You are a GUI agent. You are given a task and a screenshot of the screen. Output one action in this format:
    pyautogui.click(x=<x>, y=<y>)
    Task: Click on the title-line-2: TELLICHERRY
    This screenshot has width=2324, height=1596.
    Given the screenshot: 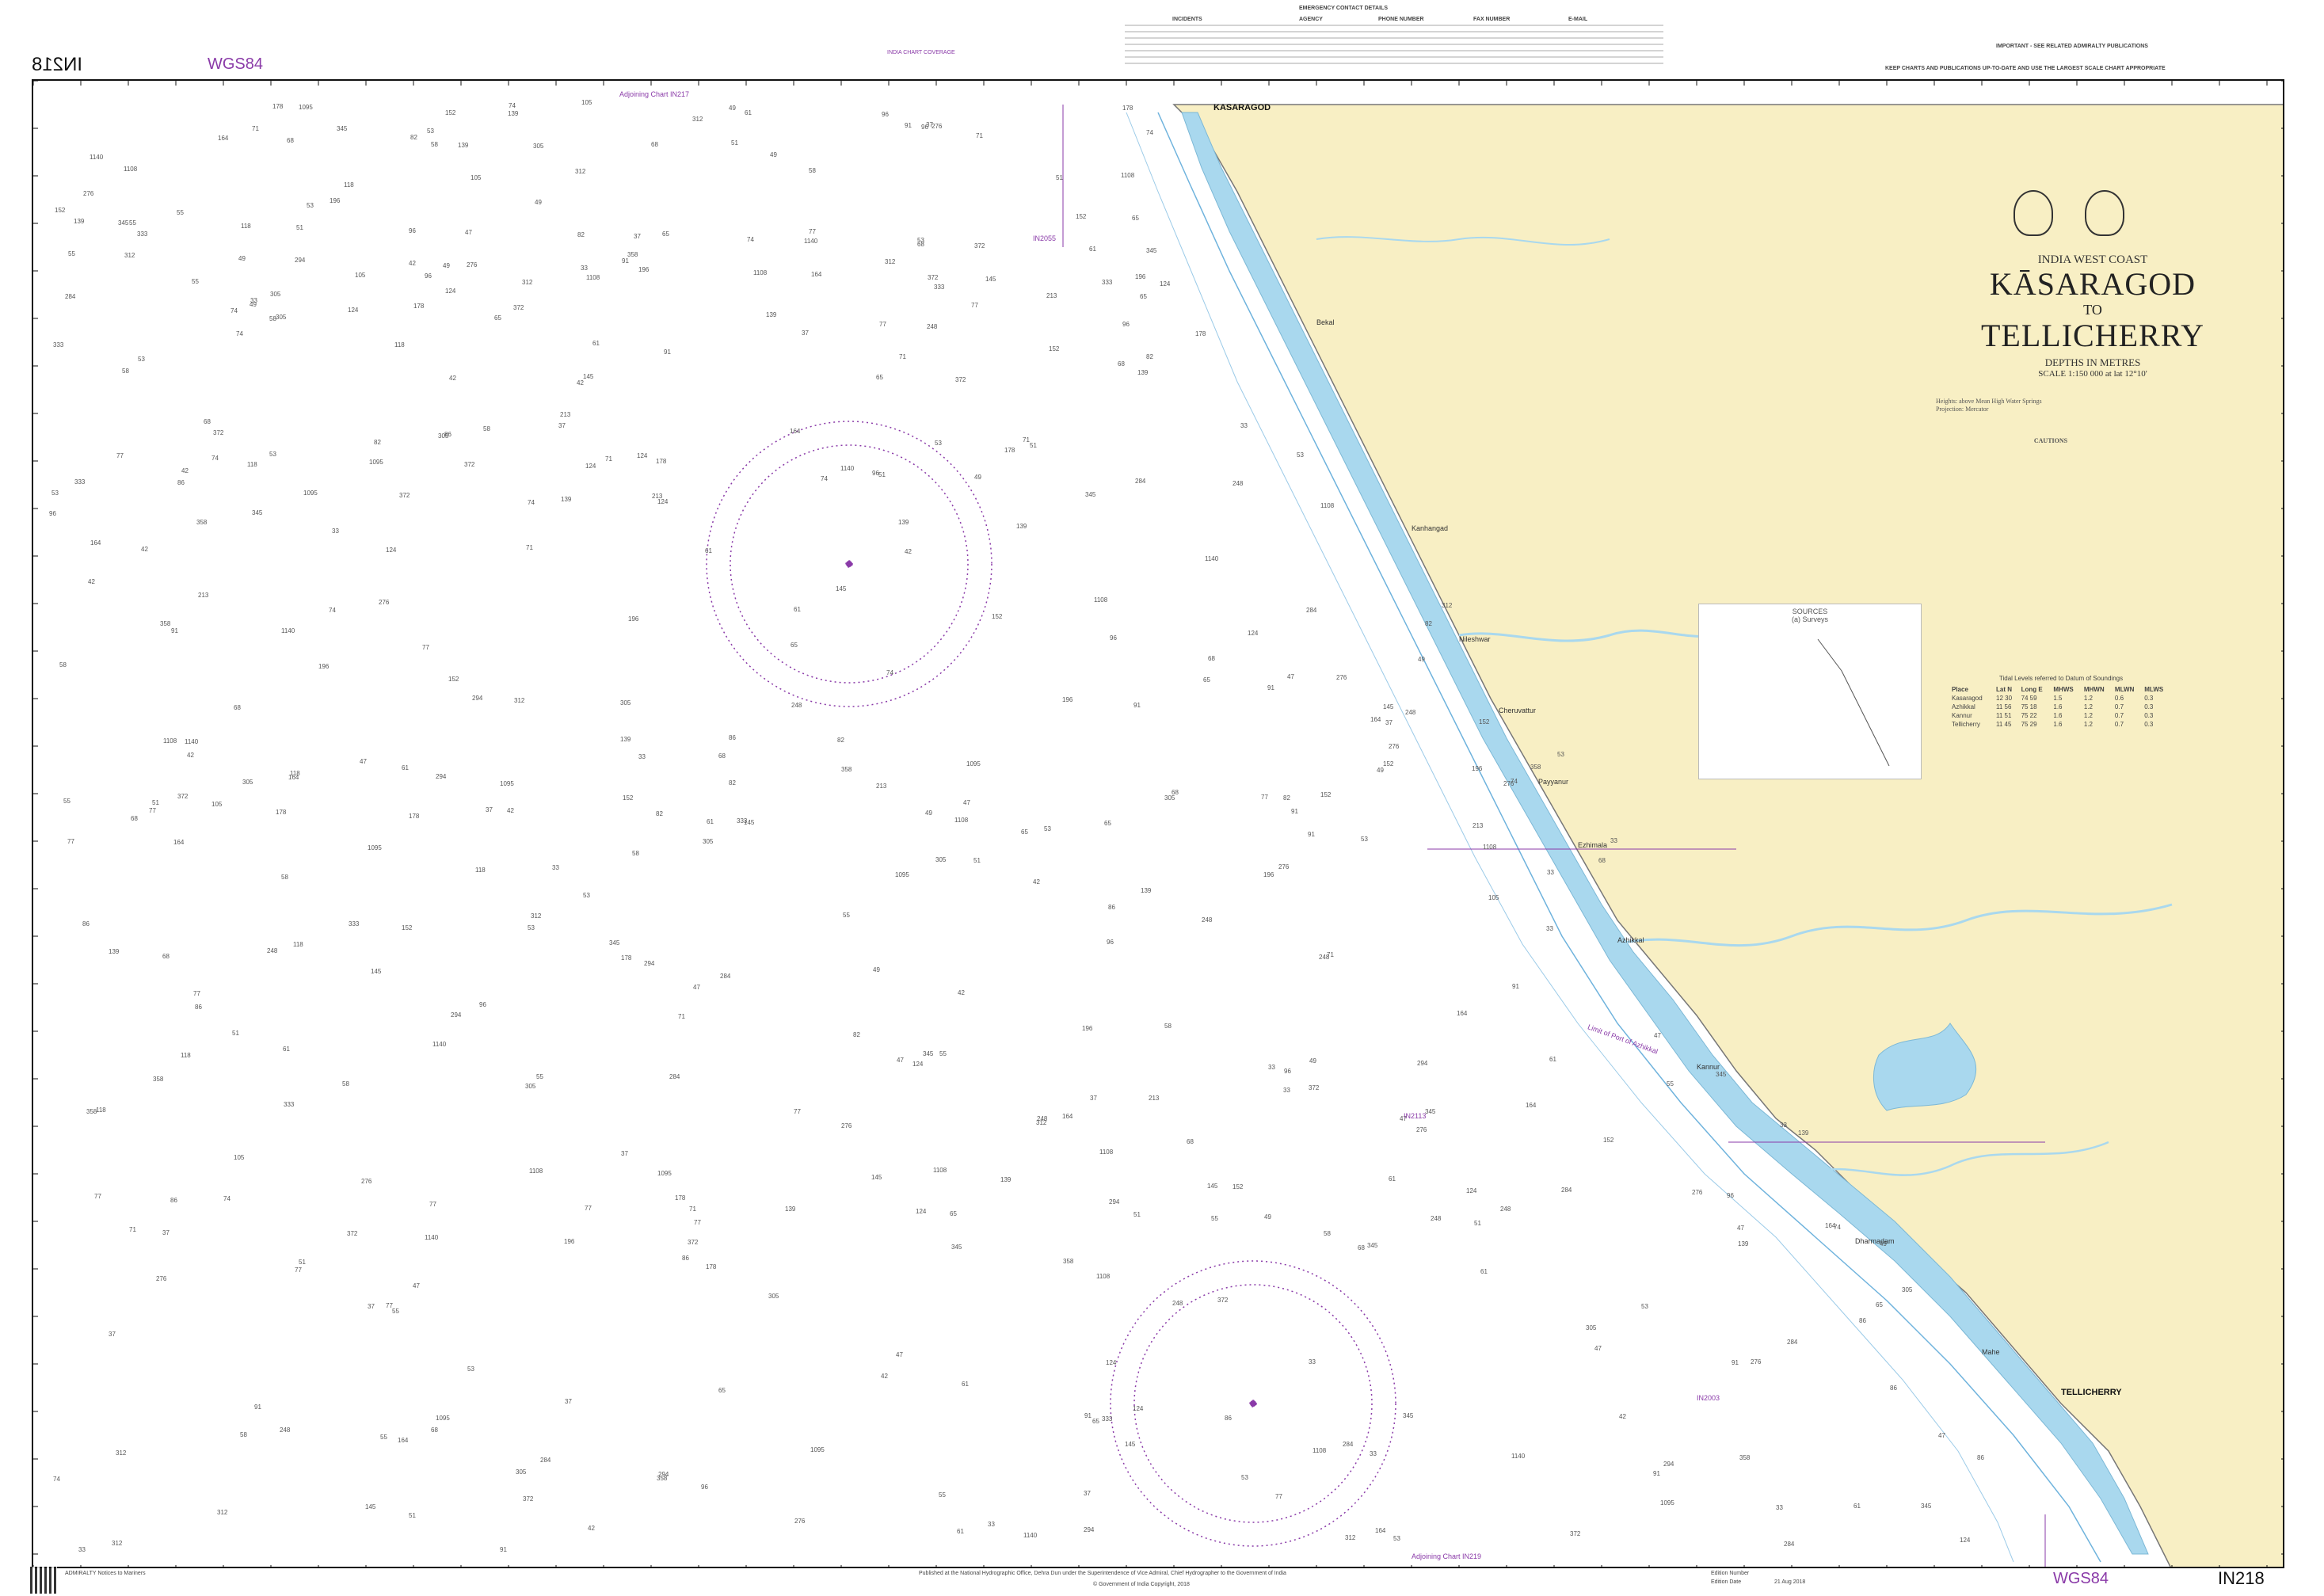 What is the action you would take?
    pyautogui.click(x=2092, y=335)
    